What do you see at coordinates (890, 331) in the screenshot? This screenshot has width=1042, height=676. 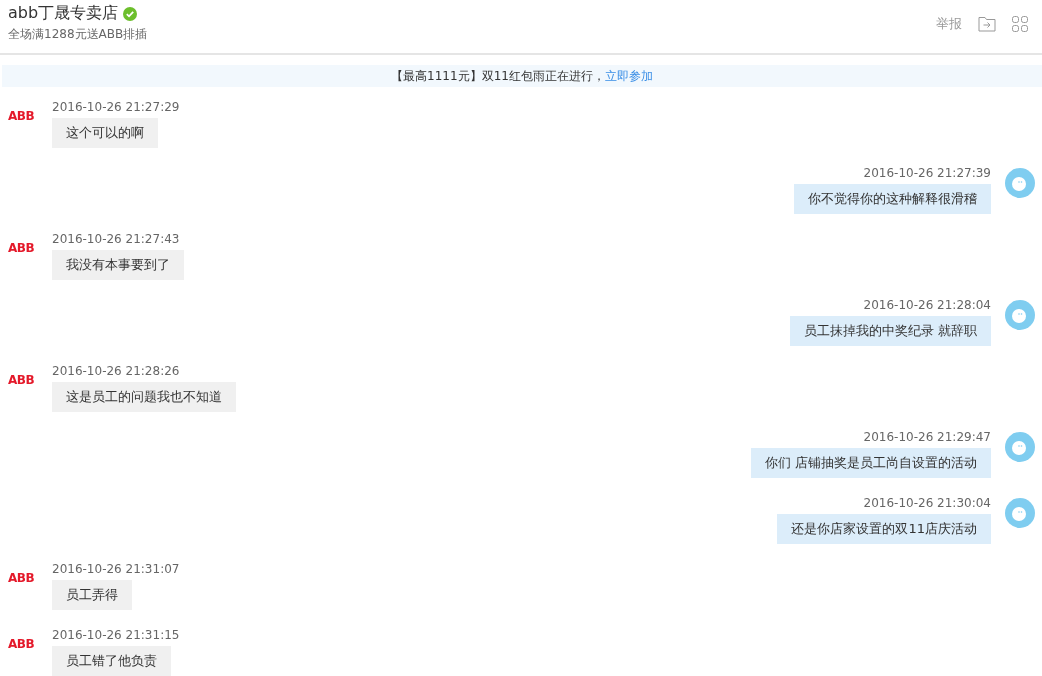 I see `message-bubble: 员工抹掉我的中奖纪录 就辞职` at bounding box center [890, 331].